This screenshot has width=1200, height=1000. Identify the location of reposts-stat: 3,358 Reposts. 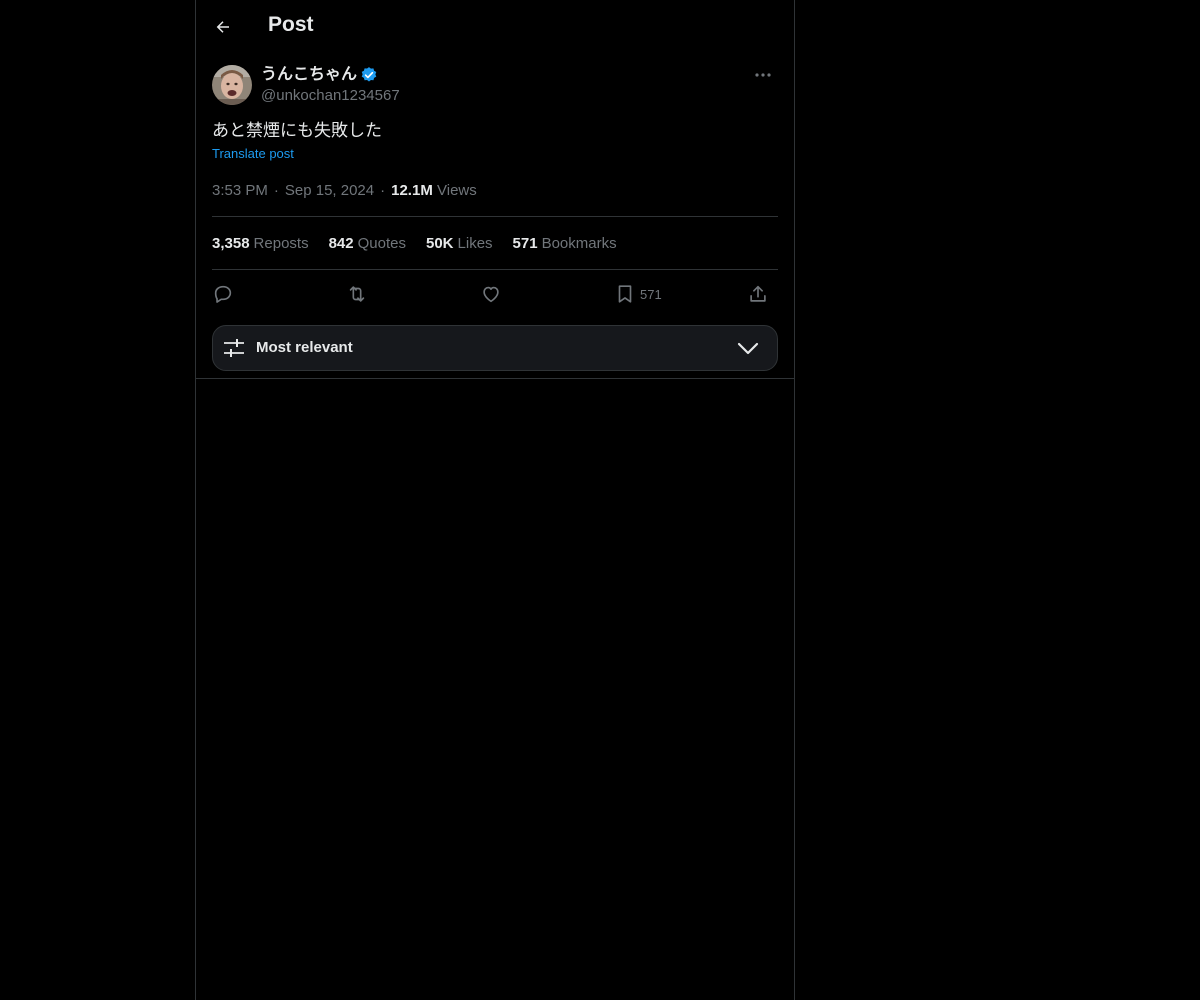
(260, 244).